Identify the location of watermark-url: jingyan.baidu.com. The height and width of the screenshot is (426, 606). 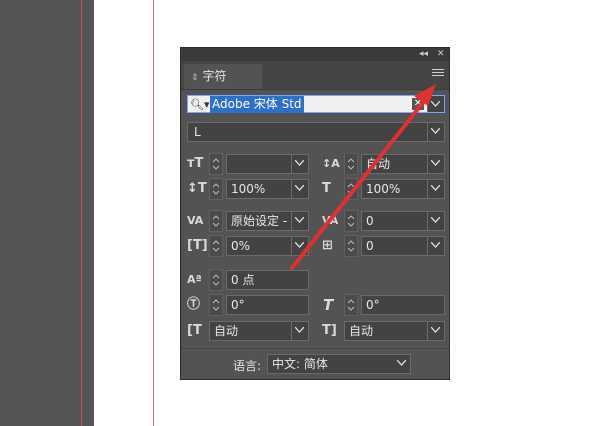
(512, 403).